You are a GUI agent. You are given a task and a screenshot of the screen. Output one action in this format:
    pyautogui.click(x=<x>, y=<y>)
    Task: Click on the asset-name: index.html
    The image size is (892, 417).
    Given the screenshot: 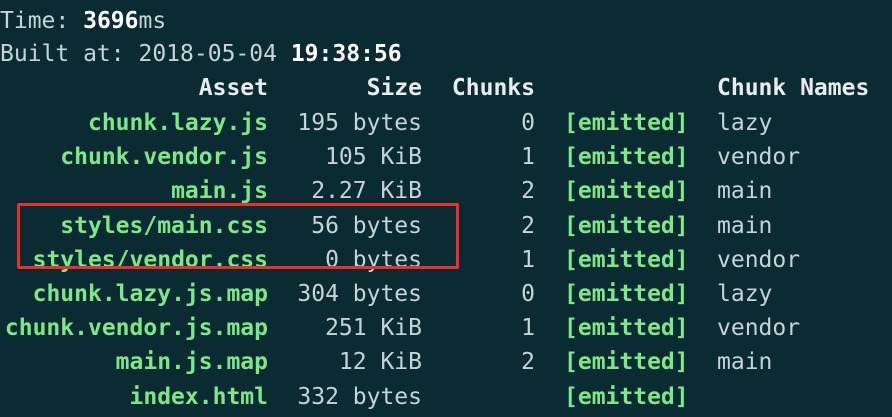 What is the action you would take?
    pyautogui.click(x=198, y=397)
    